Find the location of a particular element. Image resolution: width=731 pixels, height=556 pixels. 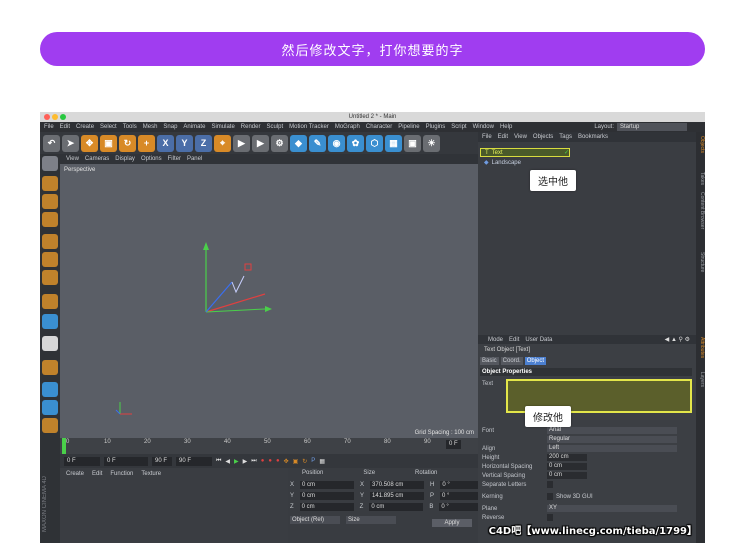

material-menu-function: Function is located at coordinates (121, 474).